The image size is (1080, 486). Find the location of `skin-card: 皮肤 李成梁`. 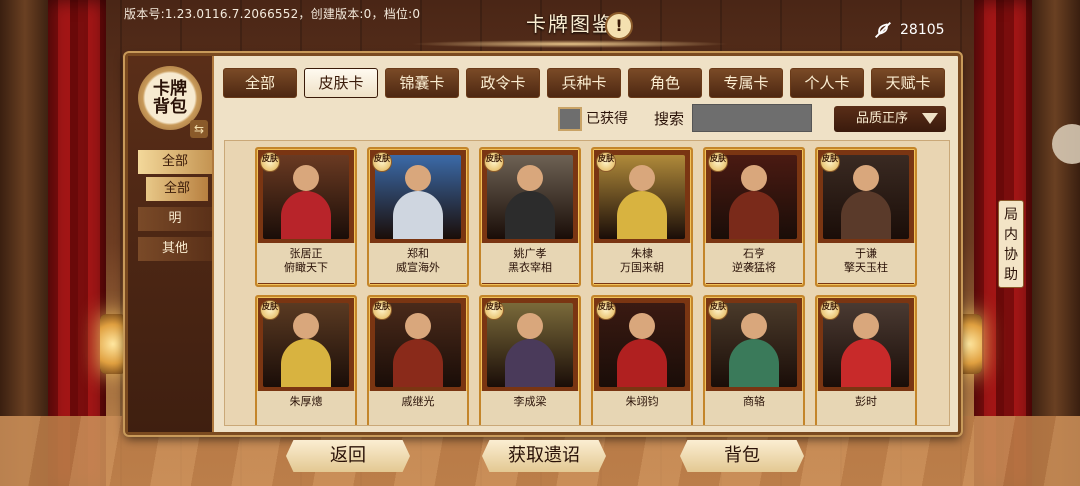

skin-card: 皮肤 李成梁 is located at coordinates (530, 360).